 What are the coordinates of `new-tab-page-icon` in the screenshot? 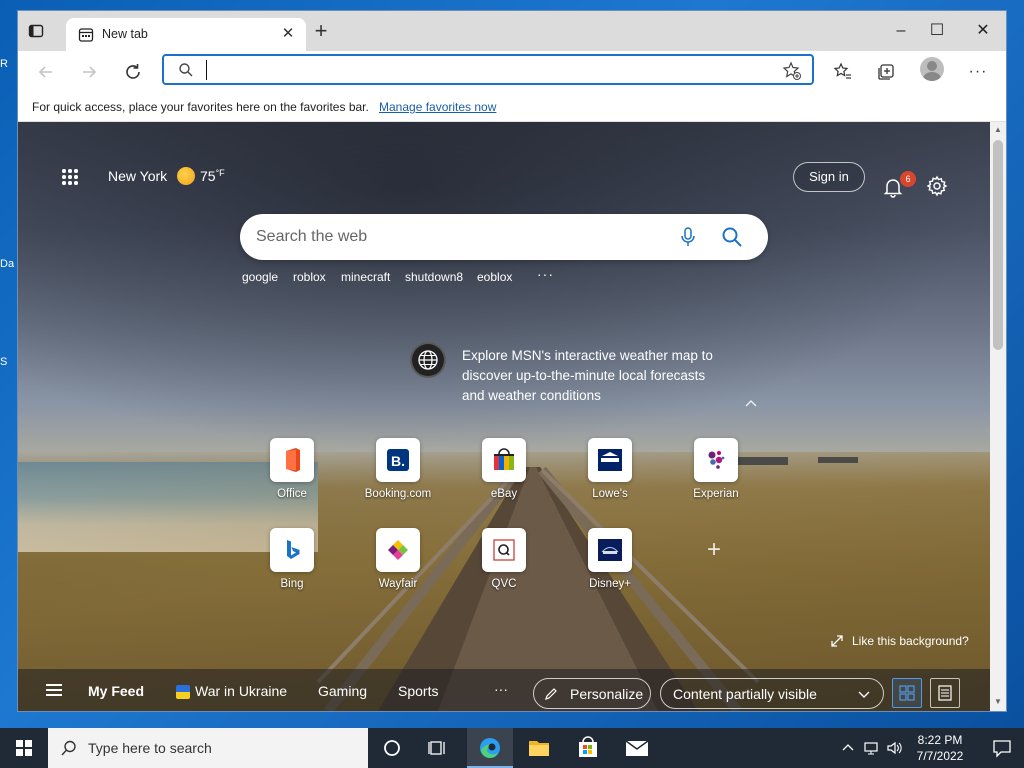 It's located at (86, 35).